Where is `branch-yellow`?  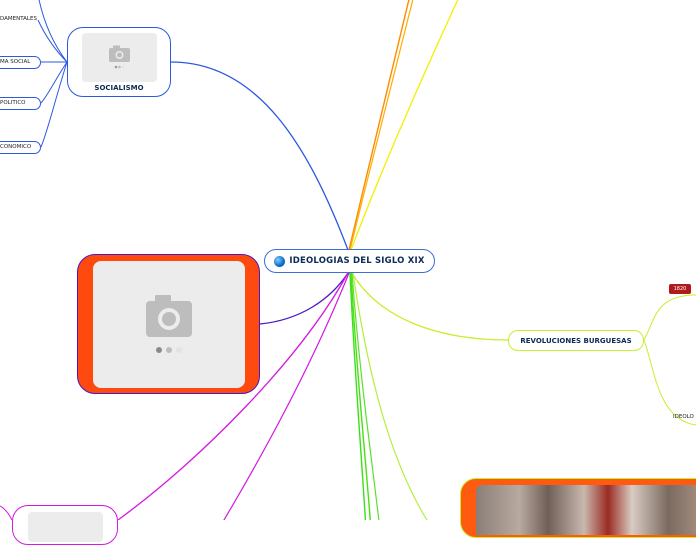 branch-yellow is located at coordinates (404, 125).